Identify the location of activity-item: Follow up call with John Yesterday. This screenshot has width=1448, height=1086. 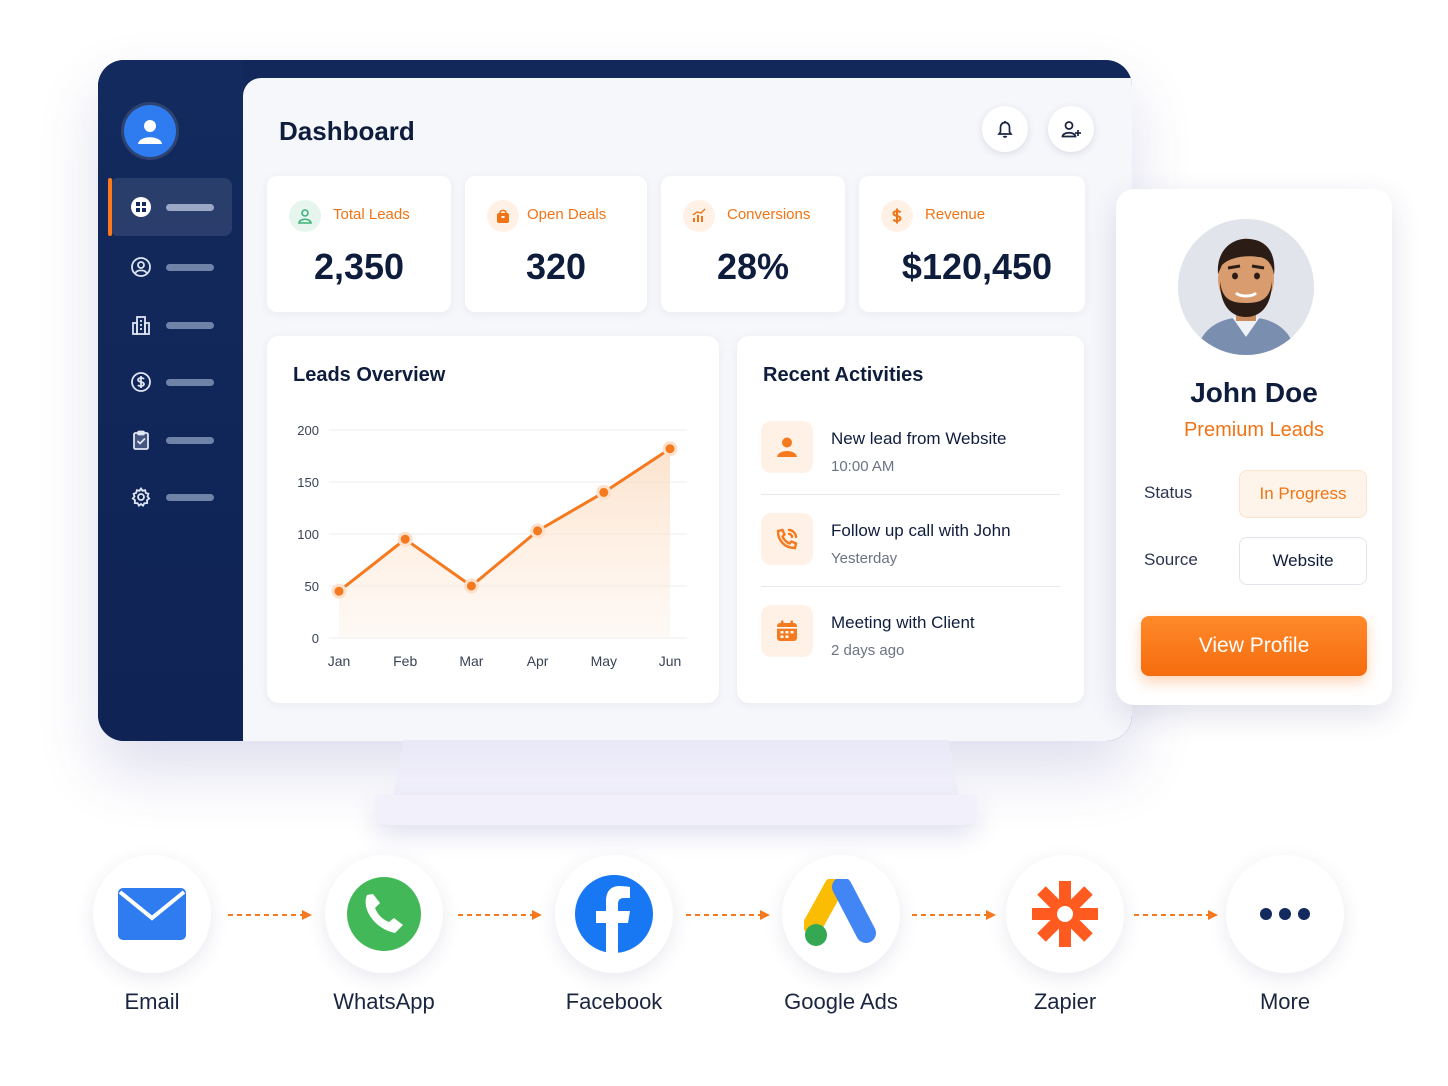
(910, 553).